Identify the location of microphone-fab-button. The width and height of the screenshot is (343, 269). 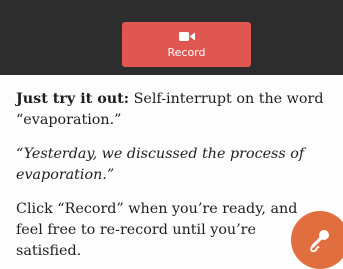
(317, 240).